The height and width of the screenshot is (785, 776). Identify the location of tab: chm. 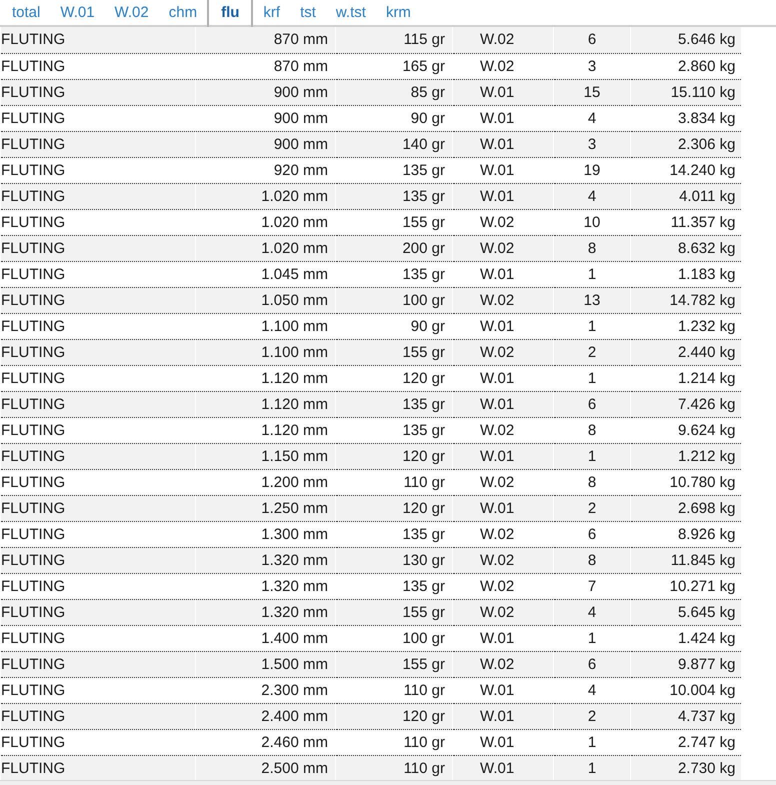
(183, 13).